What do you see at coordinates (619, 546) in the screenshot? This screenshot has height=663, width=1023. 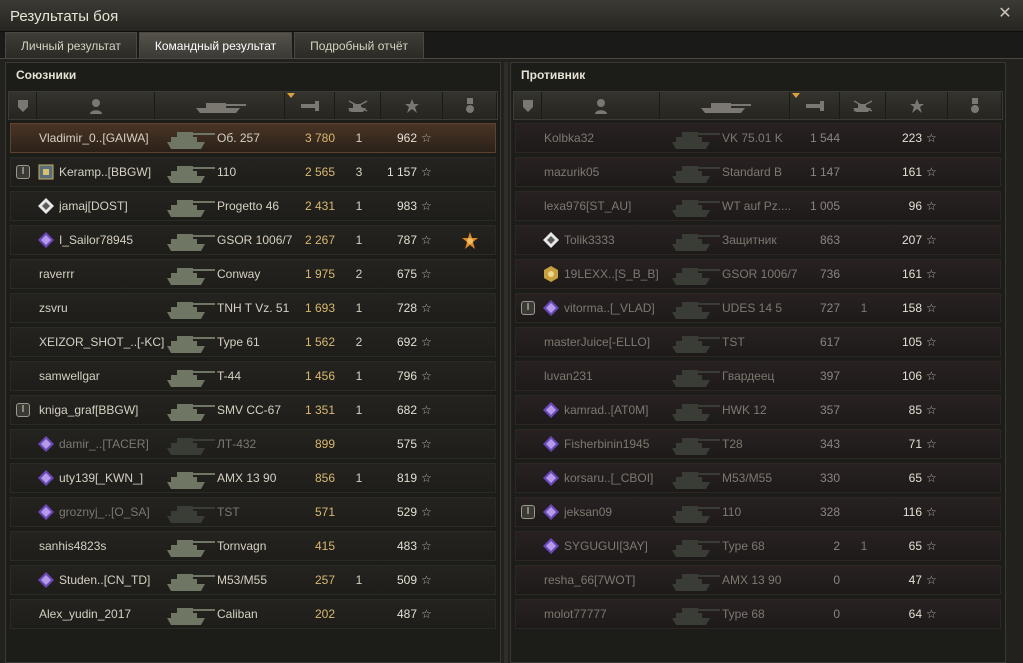 I see `player-name: SYGUGUI[3AY]` at bounding box center [619, 546].